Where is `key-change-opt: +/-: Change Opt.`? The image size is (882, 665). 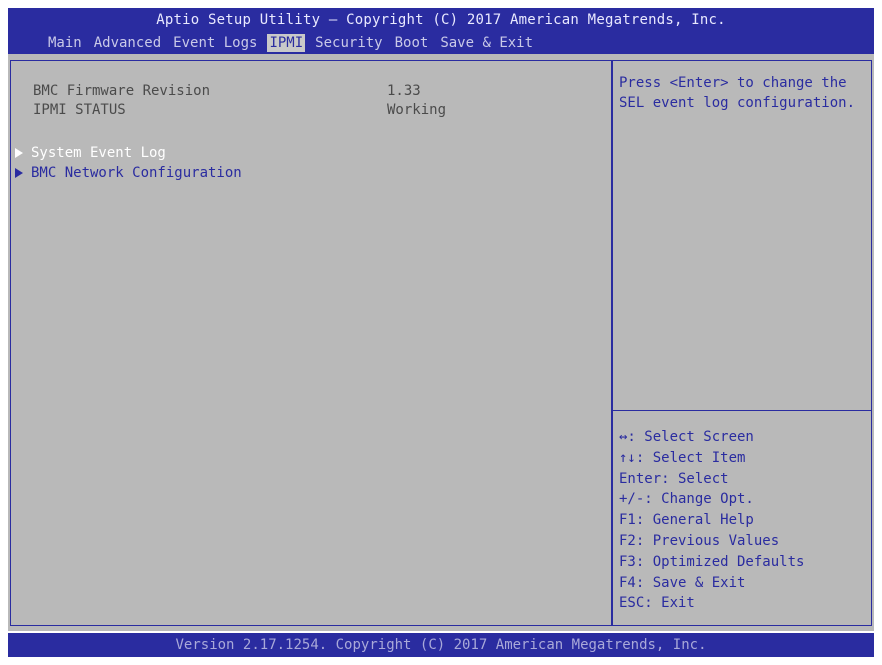 key-change-opt: +/-: Change Opt. is located at coordinates (686, 499).